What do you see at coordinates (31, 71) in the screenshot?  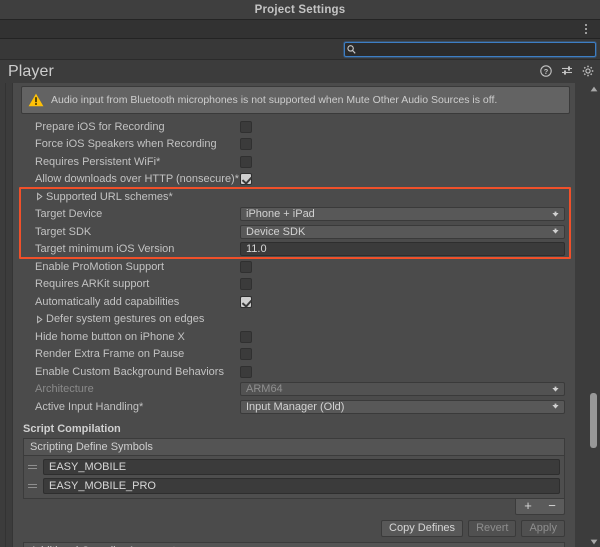 I see `page-title: Player` at bounding box center [31, 71].